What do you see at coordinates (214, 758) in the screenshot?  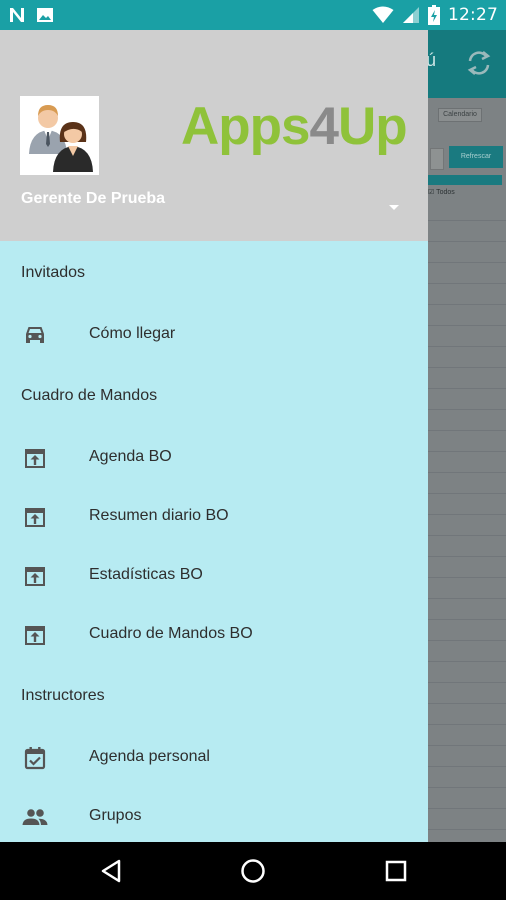 I see `menu-item-agenda-personal: Agenda personal` at bounding box center [214, 758].